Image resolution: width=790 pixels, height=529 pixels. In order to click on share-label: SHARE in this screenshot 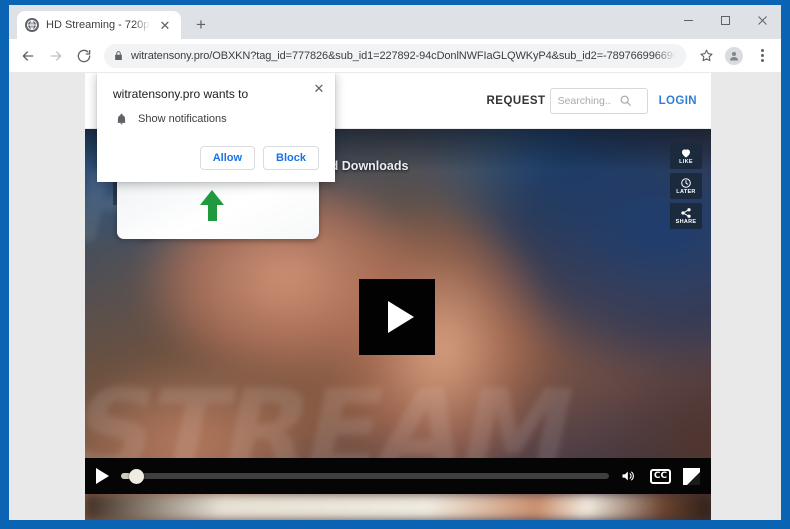, I will do `click(686, 221)`.